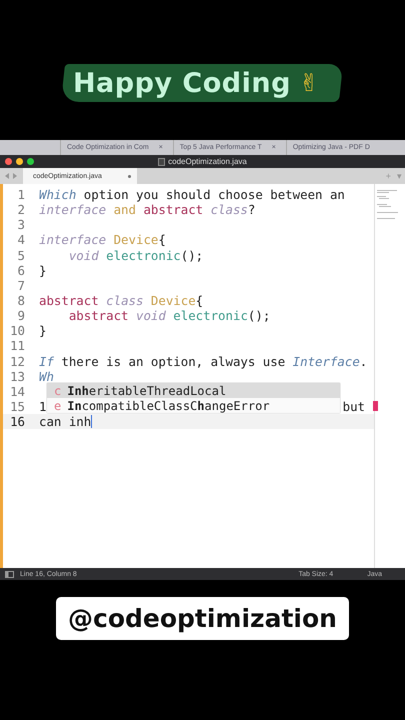 This screenshot has height=720, width=405. I want to click on line-number: 1, so click(20, 194).